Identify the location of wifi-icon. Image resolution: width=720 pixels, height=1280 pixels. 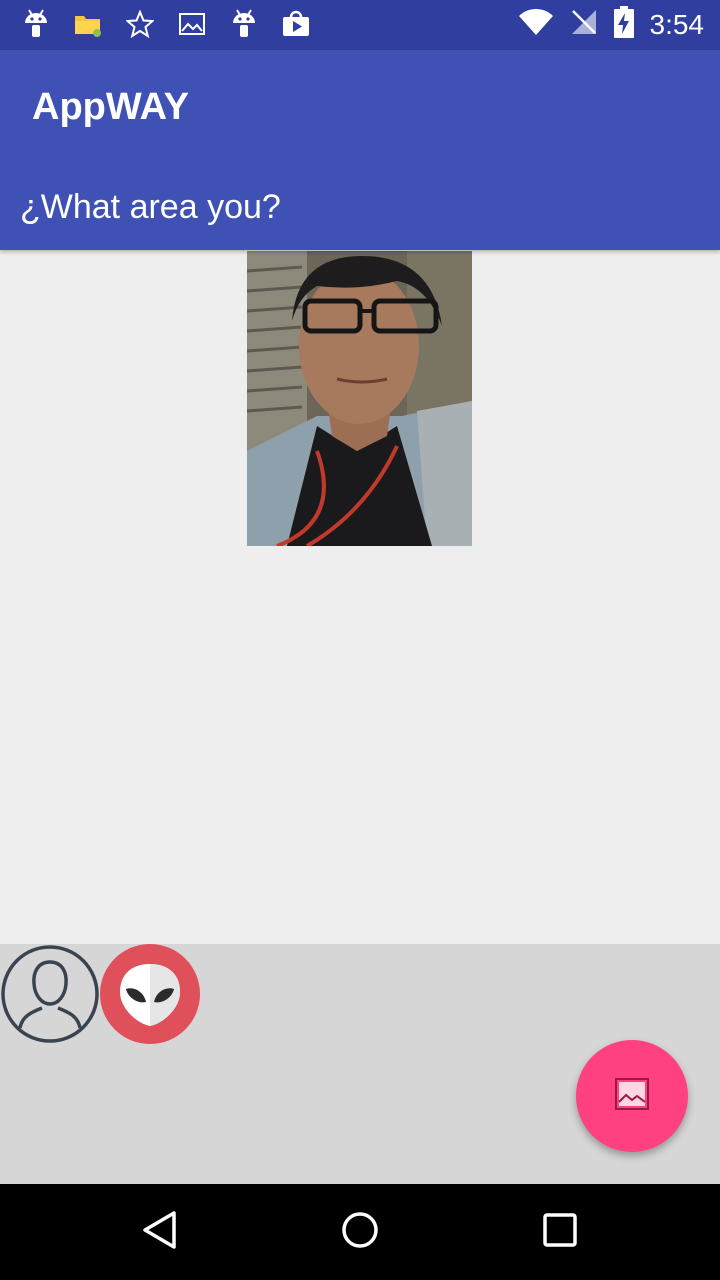
(536, 24).